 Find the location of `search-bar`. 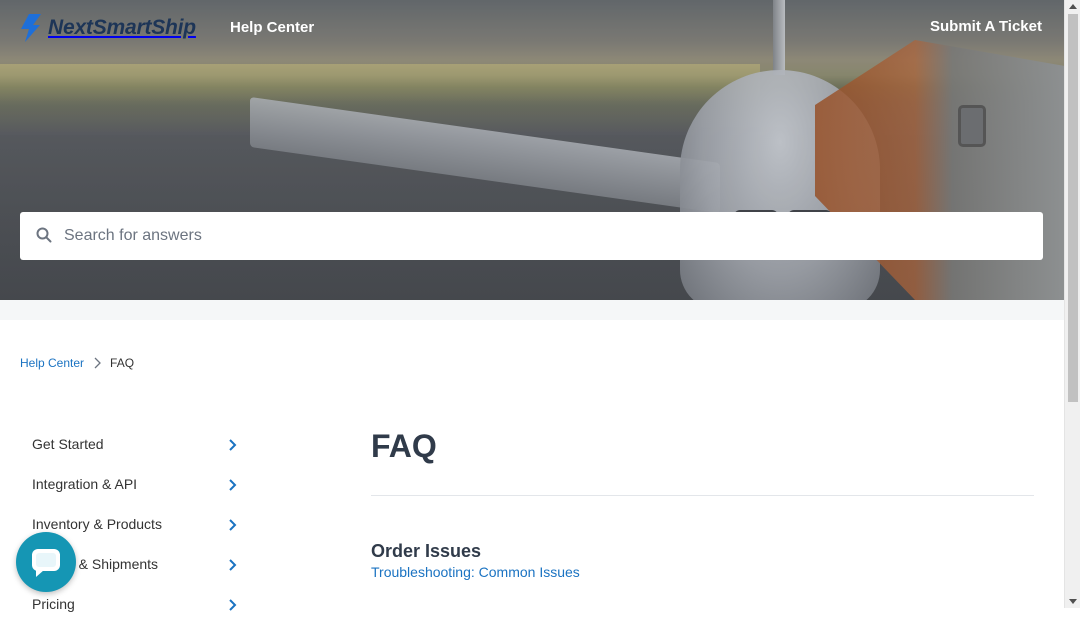

search-bar is located at coordinates (531, 236).